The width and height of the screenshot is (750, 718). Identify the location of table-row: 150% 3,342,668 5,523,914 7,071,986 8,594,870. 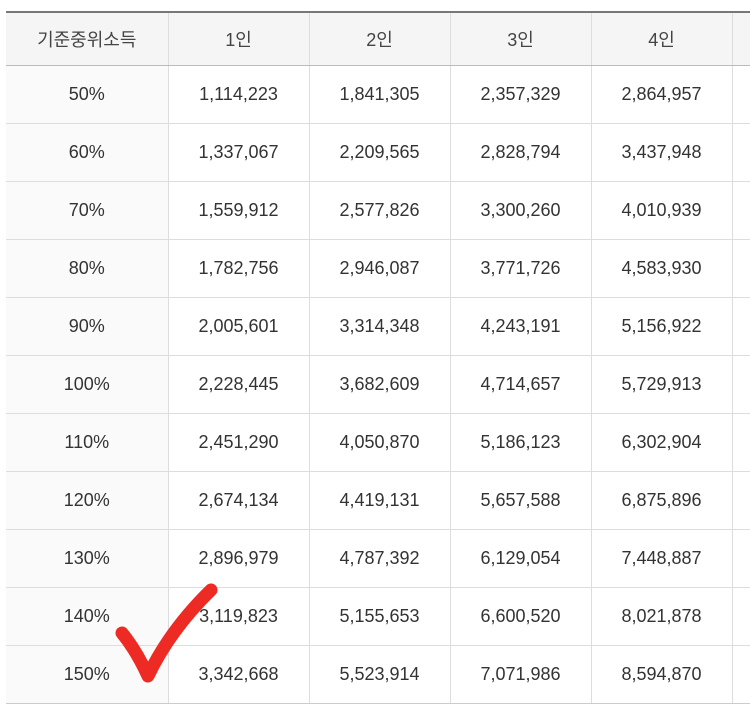
(378, 674).